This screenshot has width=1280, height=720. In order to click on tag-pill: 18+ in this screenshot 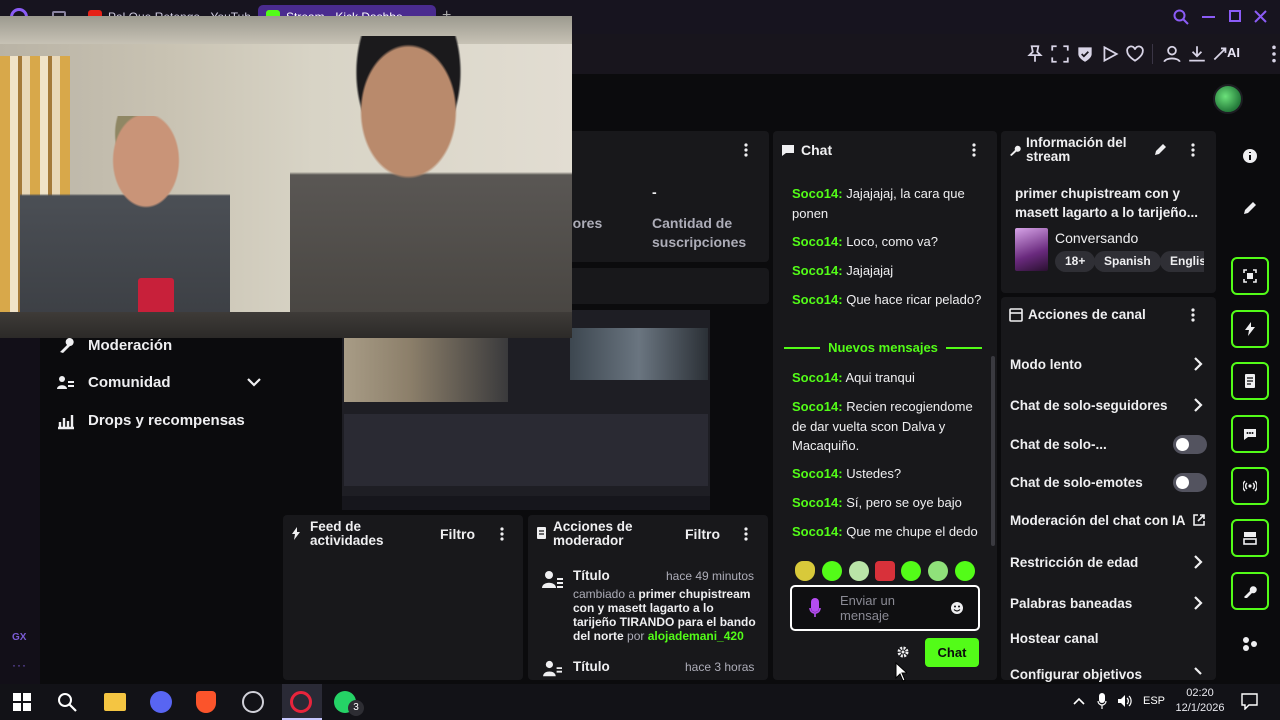, I will do `click(1075, 261)`.